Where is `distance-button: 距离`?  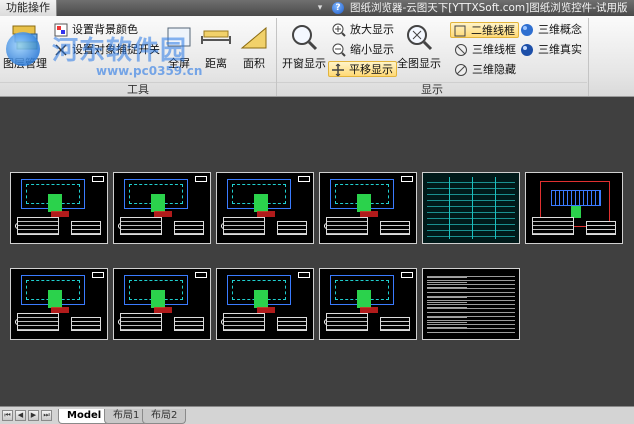 distance-button: 距离 is located at coordinates (216, 46).